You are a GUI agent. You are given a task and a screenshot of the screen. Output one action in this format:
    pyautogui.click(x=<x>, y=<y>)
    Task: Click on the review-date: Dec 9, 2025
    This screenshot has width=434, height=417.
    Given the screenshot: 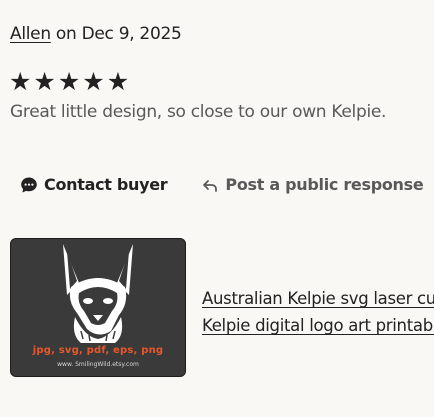 What is the action you would take?
    pyautogui.click(x=131, y=34)
    